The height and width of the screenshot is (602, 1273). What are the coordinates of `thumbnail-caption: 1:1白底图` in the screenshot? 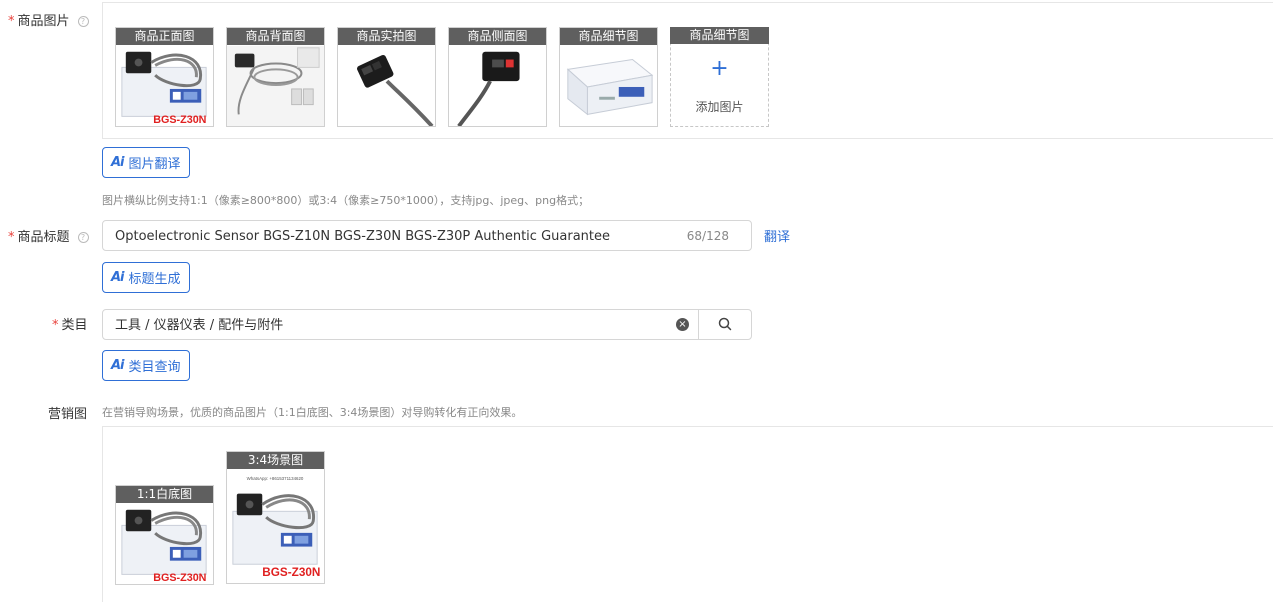 It's located at (164, 494).